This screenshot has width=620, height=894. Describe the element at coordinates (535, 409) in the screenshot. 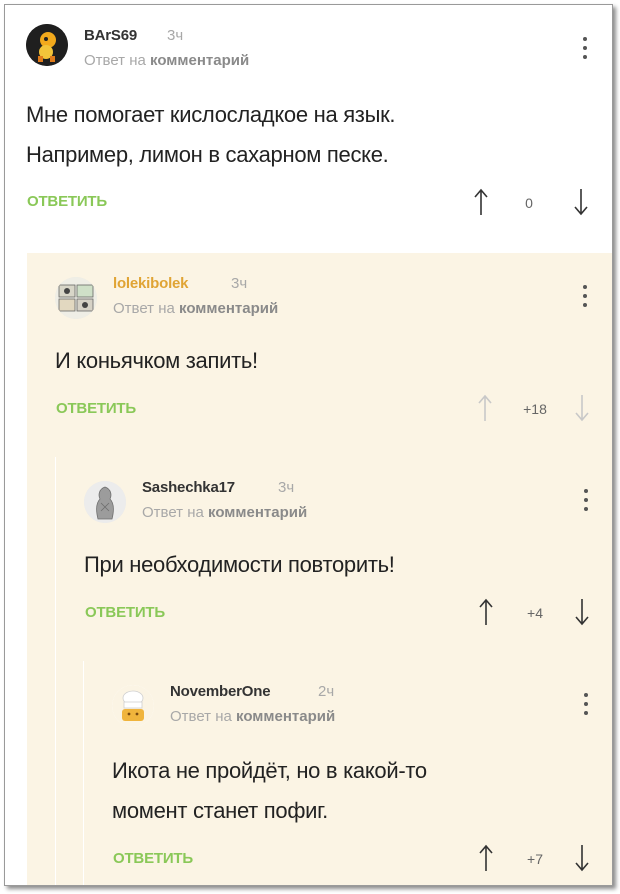

I see `vote-score: +18` at that location.